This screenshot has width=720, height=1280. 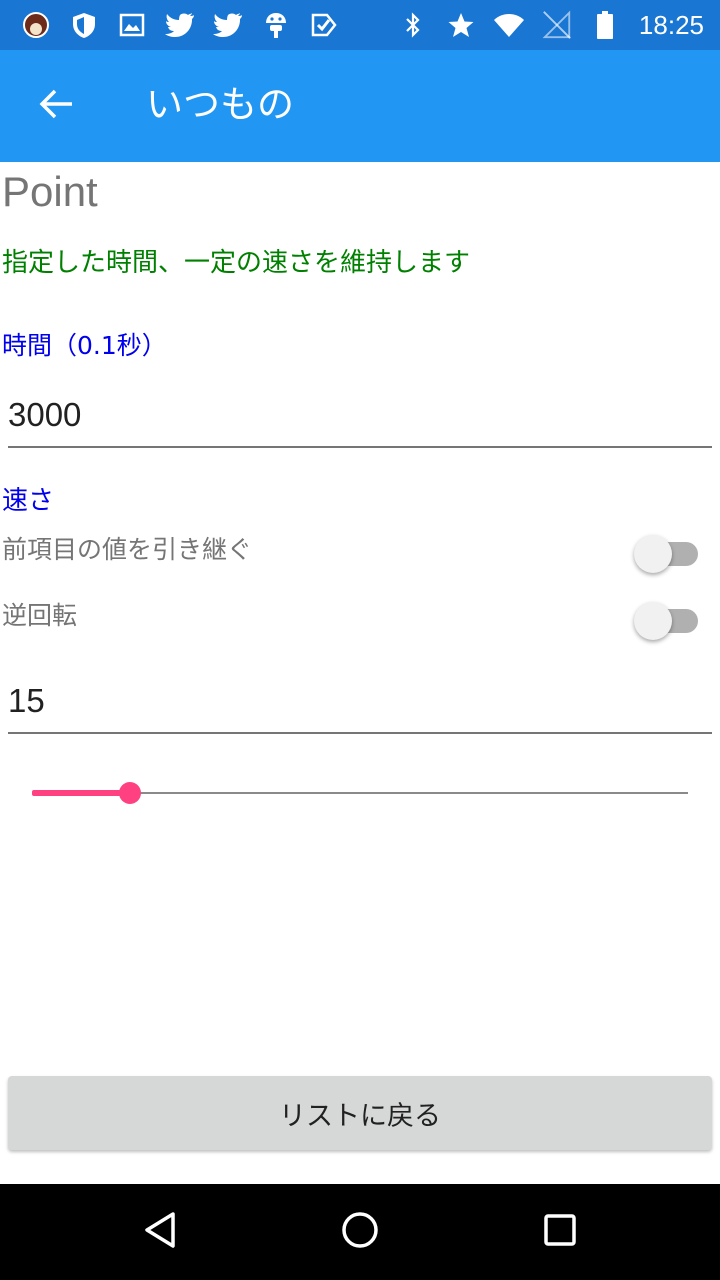 I want to click on android-icon, so click(x=276, y=25).